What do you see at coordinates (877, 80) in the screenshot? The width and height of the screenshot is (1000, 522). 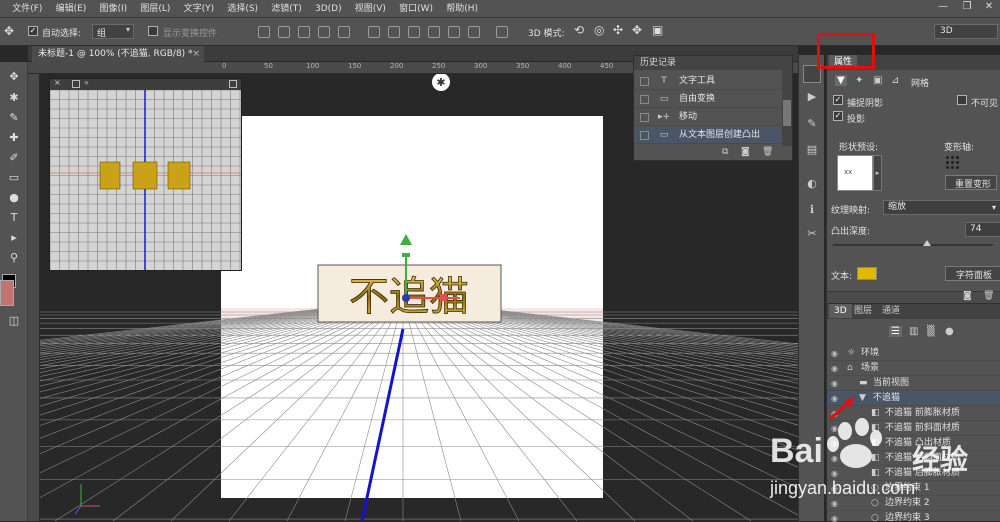 I see `cap-icon: ▣` at bounding box center [877, 80].